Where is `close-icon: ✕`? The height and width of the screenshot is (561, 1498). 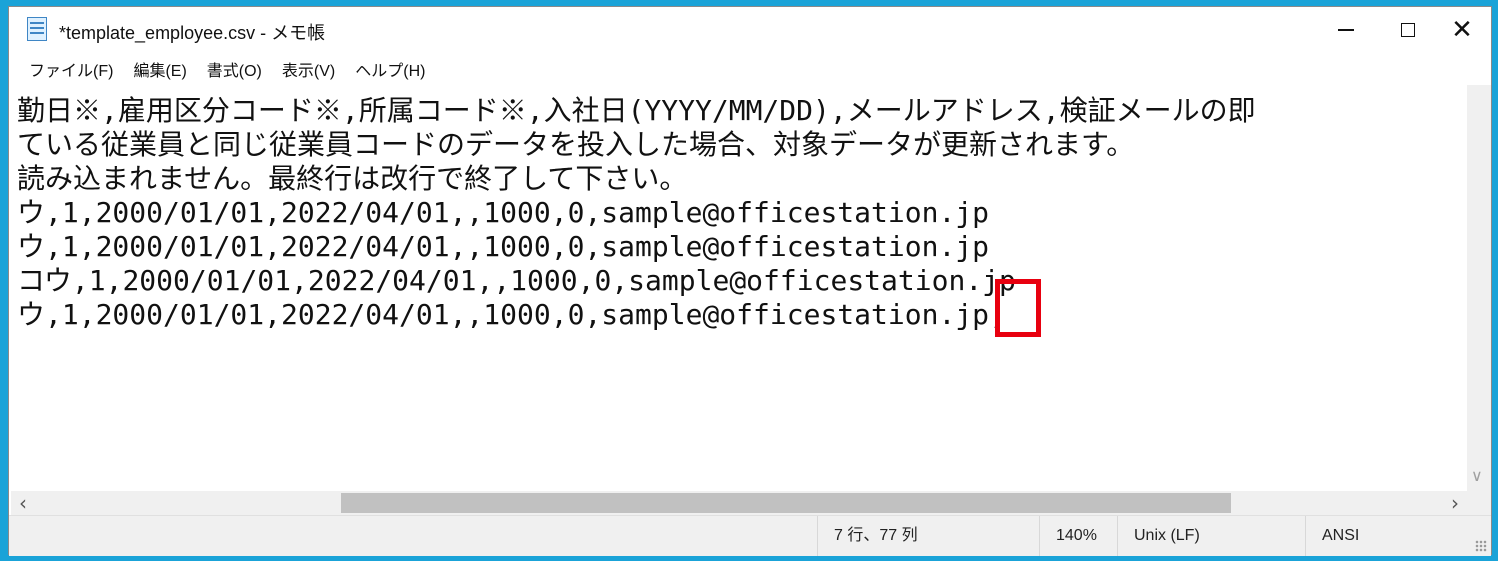 close-icon: ✕ is located at coordinates (1462, 30).